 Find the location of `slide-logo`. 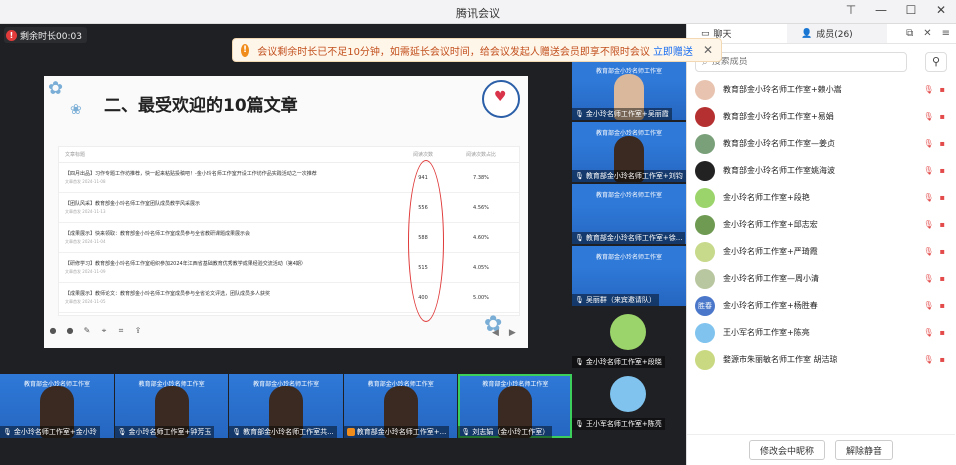

slide-logo is located at coordinates (501, 99).